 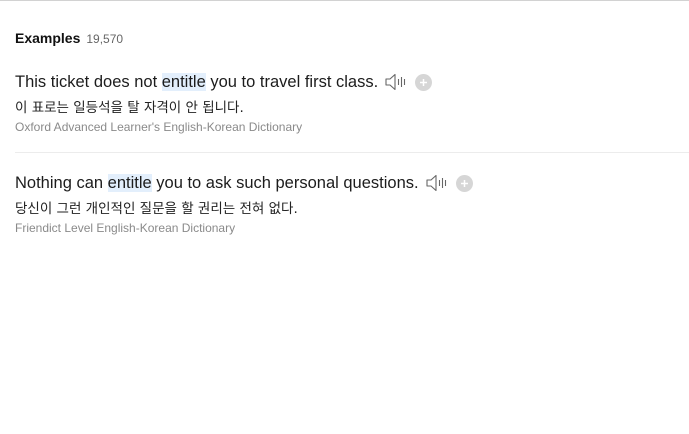 I want to click on sentence-text-before: Nothing can, so click(x=61, y=182).